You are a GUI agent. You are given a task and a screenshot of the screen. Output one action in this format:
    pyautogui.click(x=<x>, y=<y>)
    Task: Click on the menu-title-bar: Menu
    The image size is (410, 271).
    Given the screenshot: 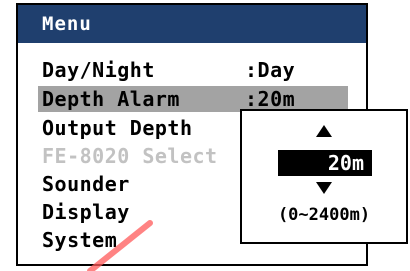 What is the action you would take?
    pyautogui.click(x=192, y=24)
    